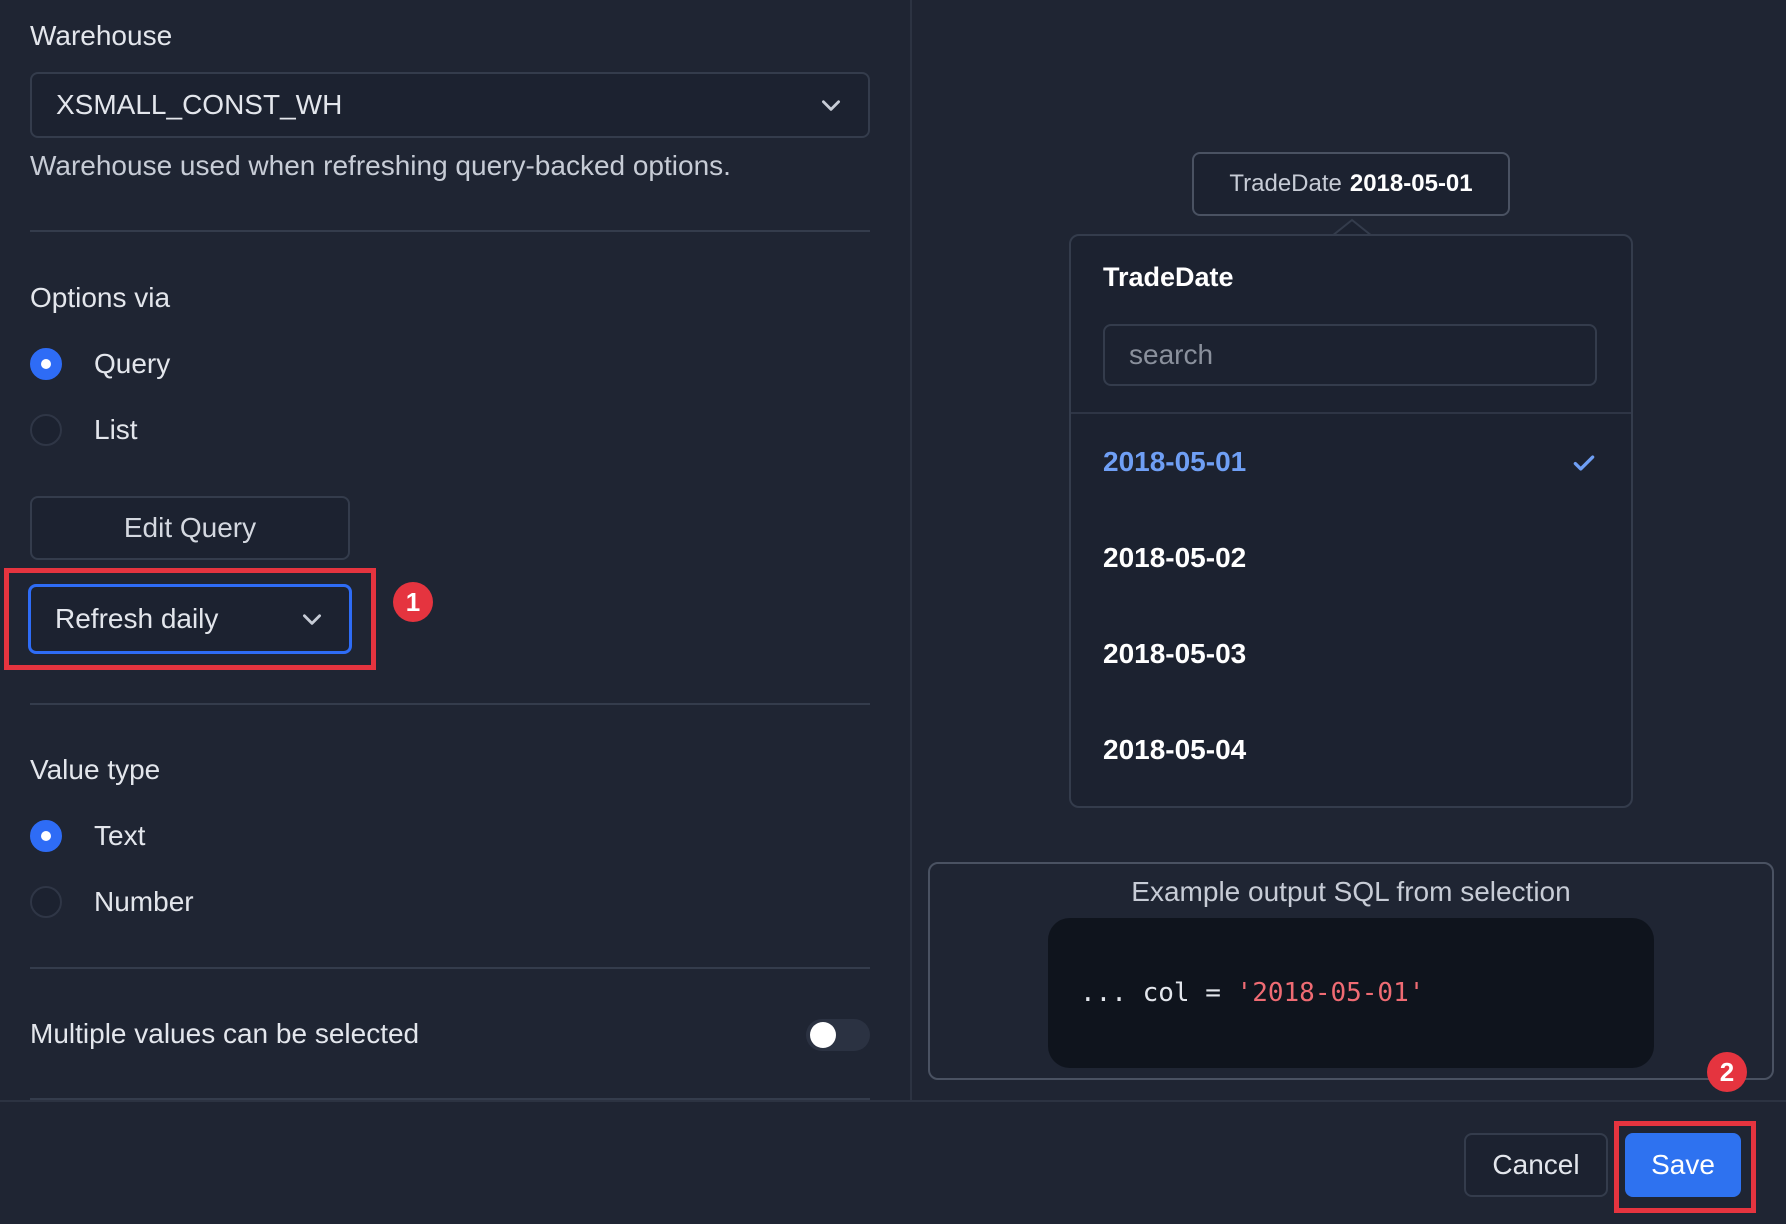 Image resolution: width=1786 pixels, height=1224 pixels. Describe the element at coordinates (144, 901) in the screenshot. I see `radio-number-label: Number` at that location.